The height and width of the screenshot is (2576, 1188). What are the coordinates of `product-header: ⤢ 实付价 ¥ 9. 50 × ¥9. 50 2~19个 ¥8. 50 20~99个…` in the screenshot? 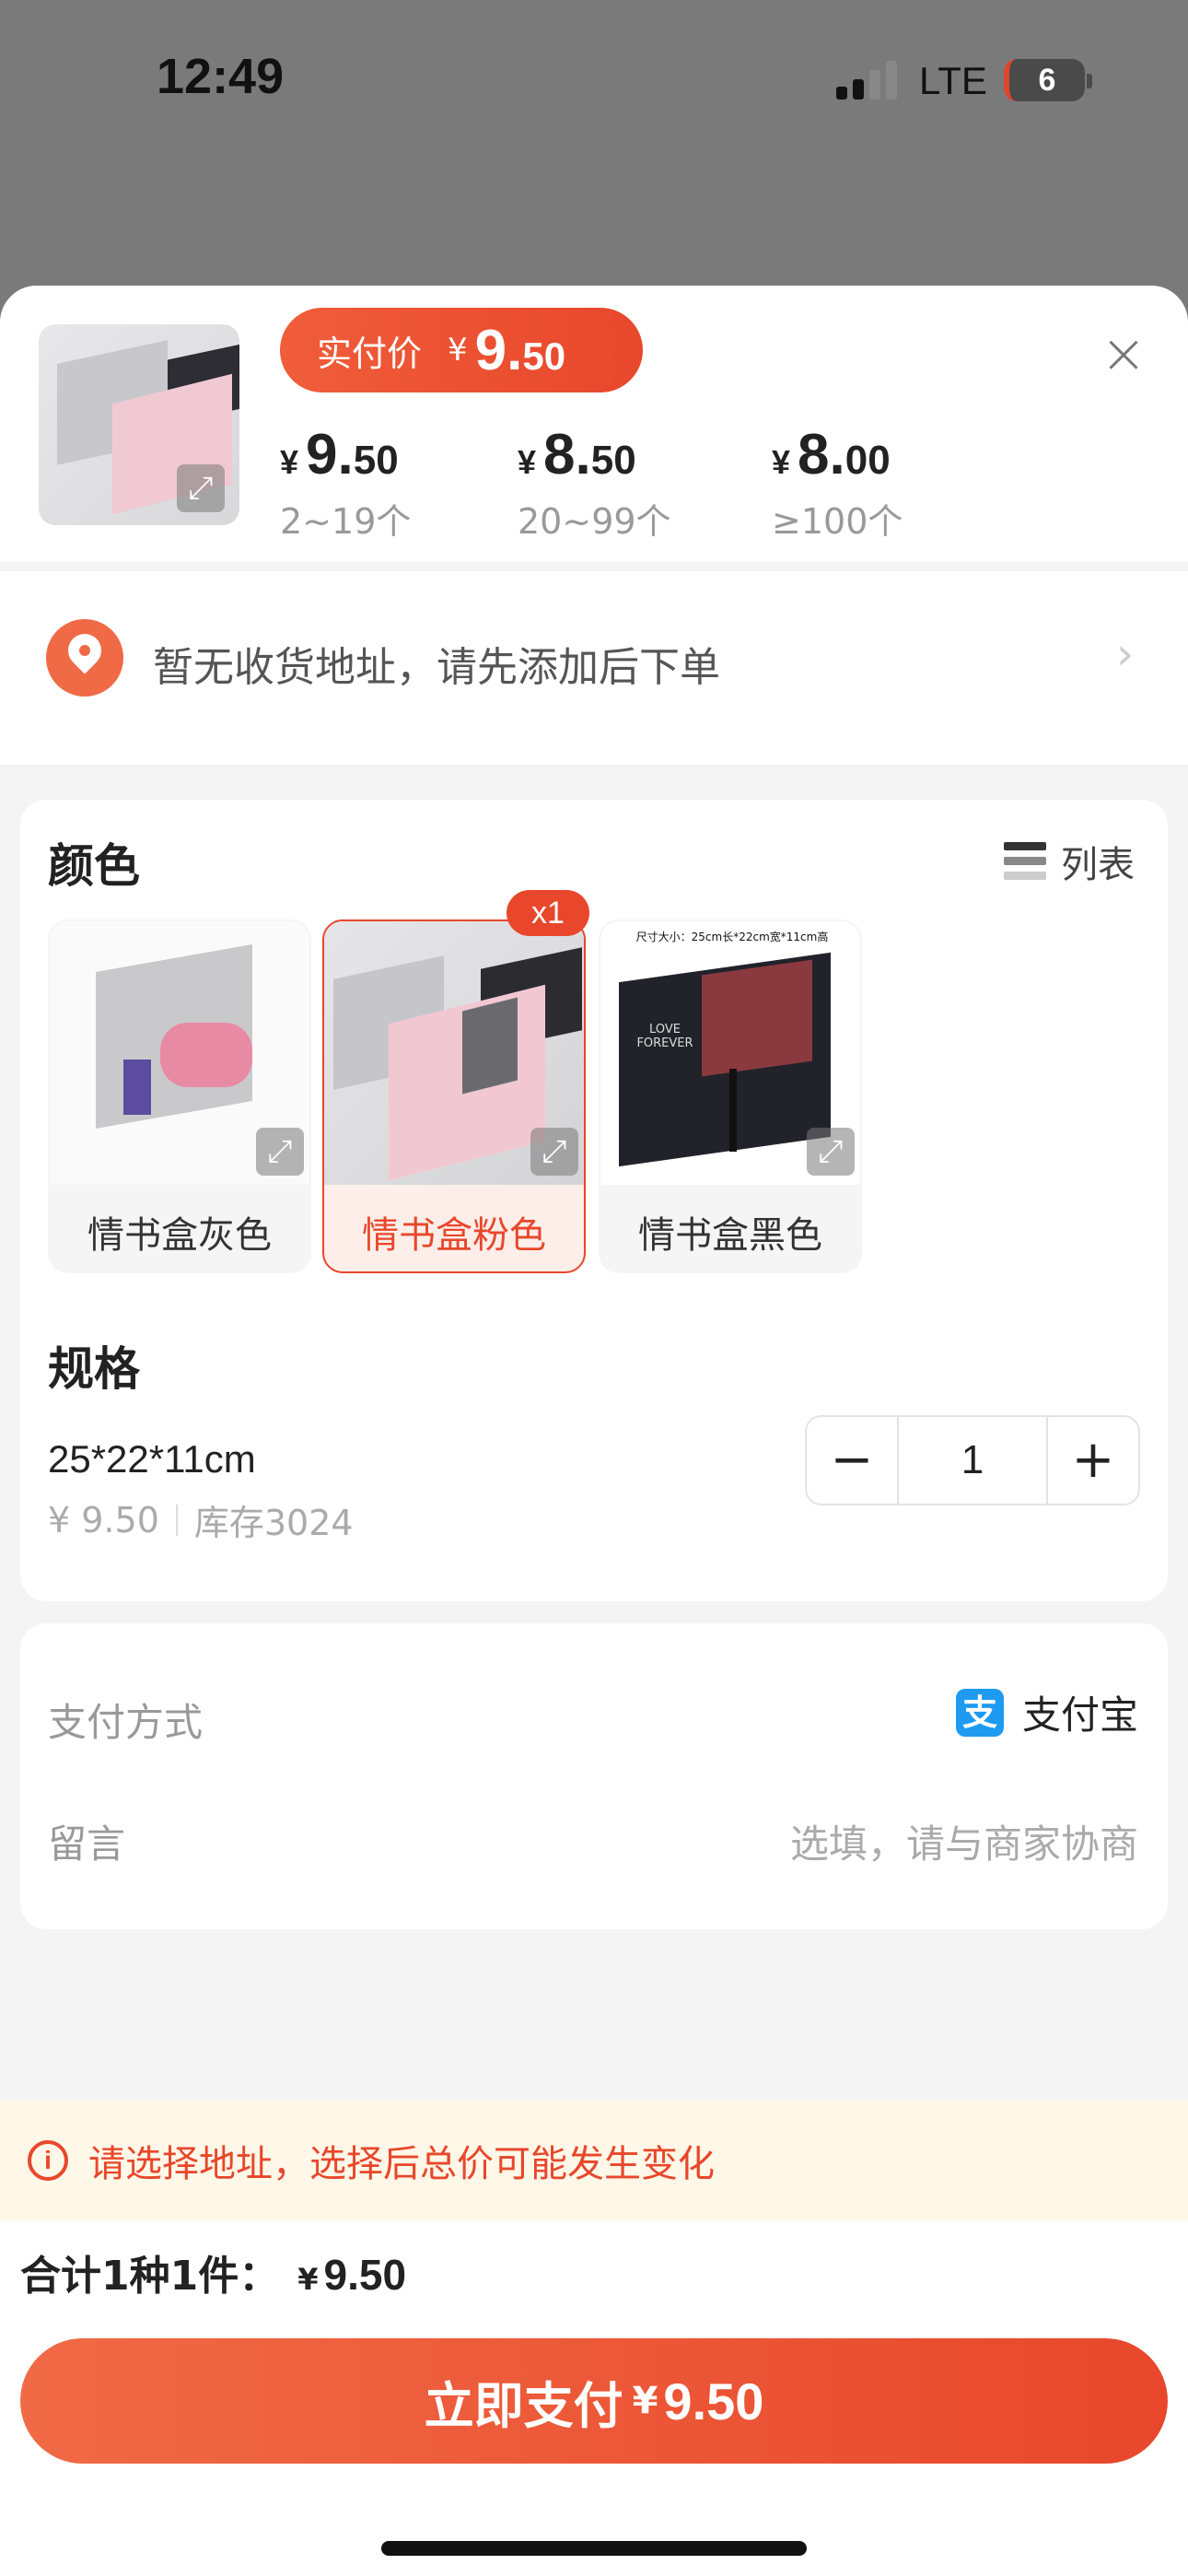 It's located at (594, 424).